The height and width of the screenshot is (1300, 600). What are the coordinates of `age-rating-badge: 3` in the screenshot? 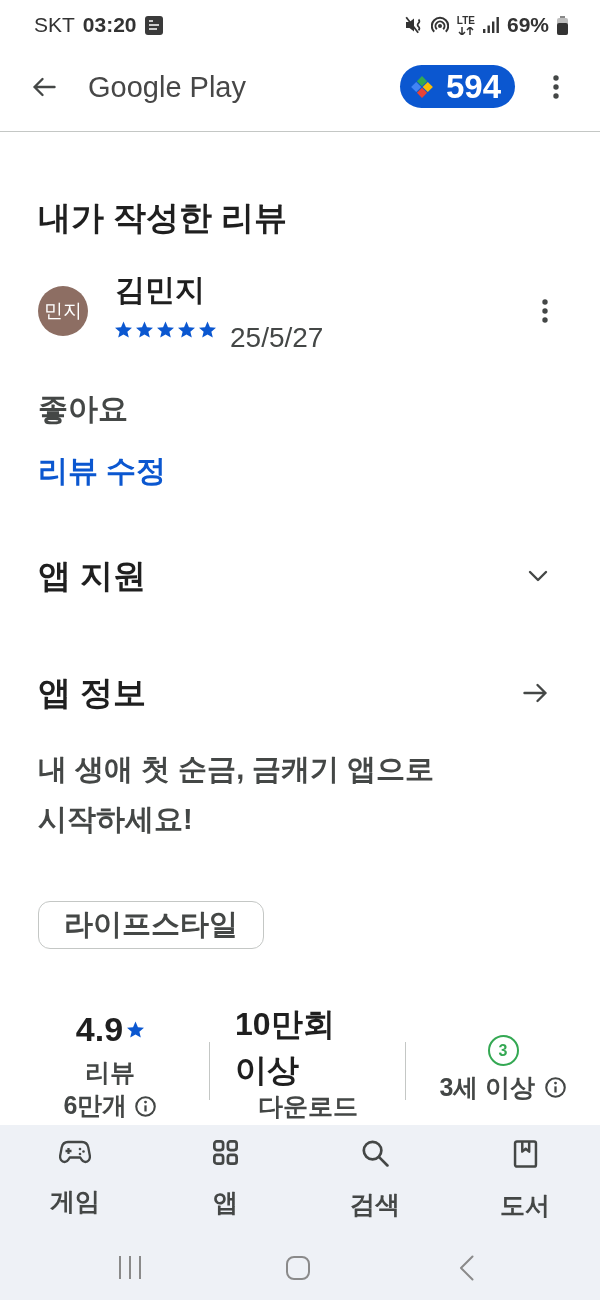 It's located at (503, 1050).